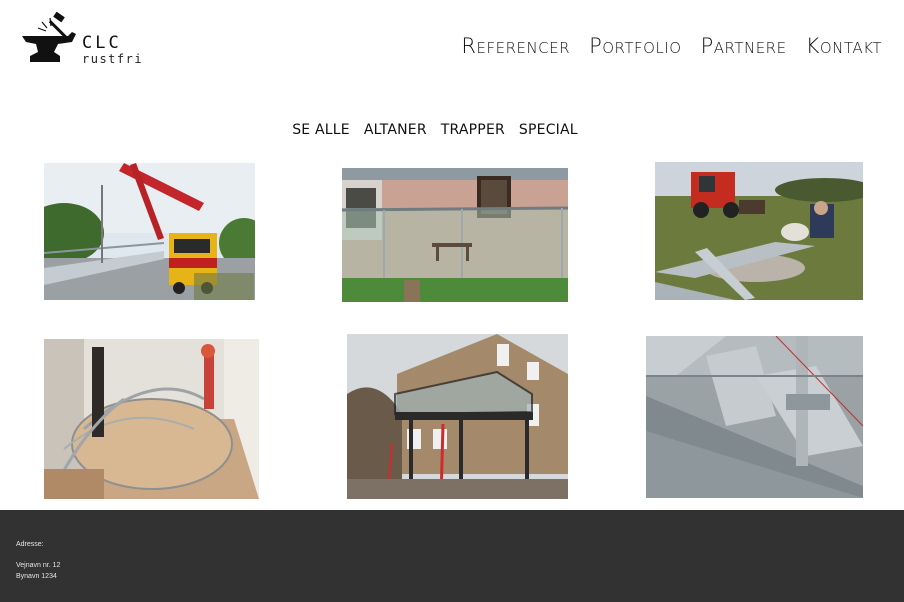 The width and height of the screenshot is (904, 602). I want to click on anvil-hammer-icon, so click(49, 37).